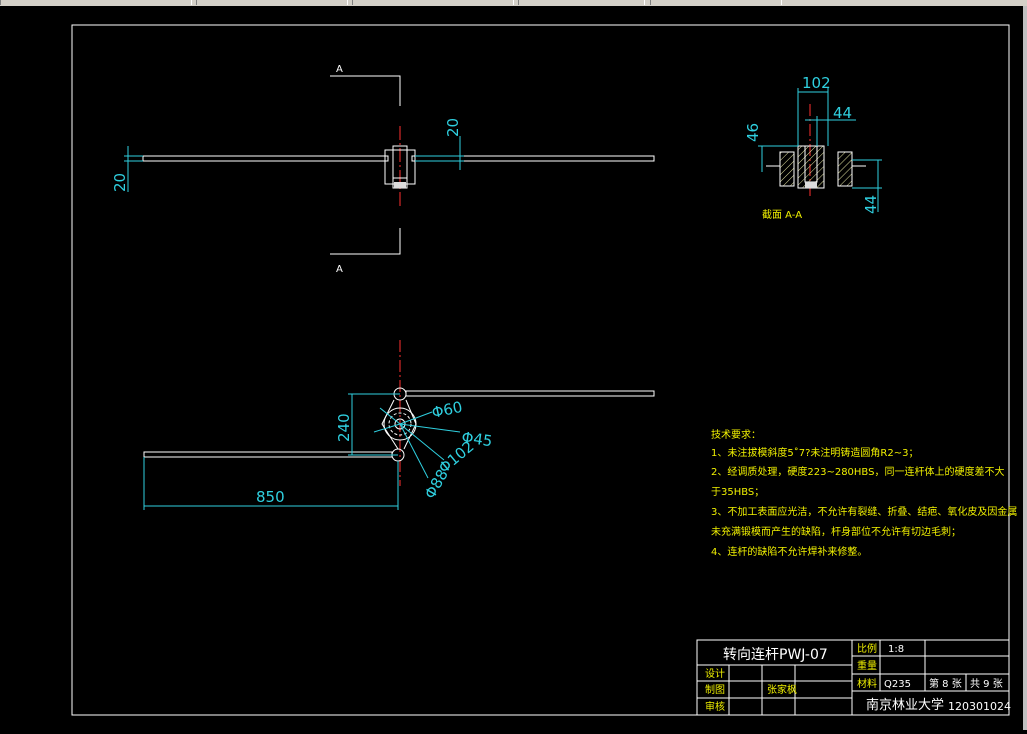 The width and height of the screenshot is (1027, 734). Describe the element at coordinates (789, 551) in the screenshot. I see `tech-line: 4、连杆的缺陷不允许焊补来修整。` at that location.